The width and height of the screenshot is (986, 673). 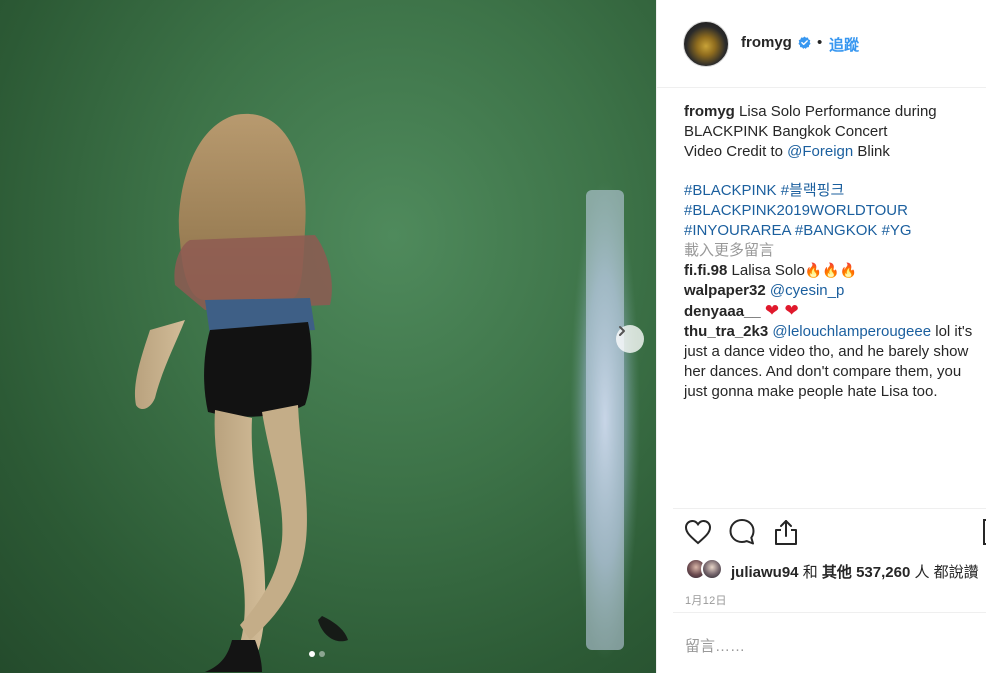 I want to click on hashtag-link: #YG, so click(x=897, y=230).